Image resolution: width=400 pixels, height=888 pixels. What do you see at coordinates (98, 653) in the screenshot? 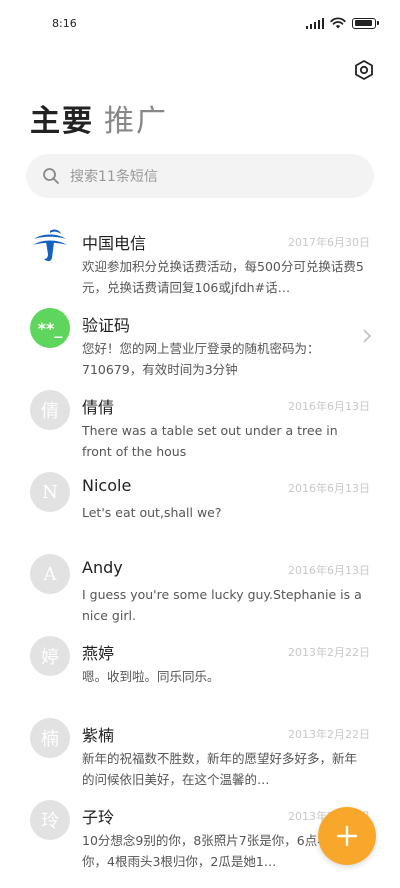
I see `conversation-name: 燕婷` at bounding box center [98, 653].